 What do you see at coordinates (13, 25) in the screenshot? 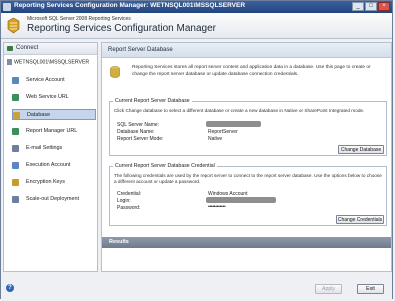
I see `sql-server-logo-icon` at bounding box center [13, 25].